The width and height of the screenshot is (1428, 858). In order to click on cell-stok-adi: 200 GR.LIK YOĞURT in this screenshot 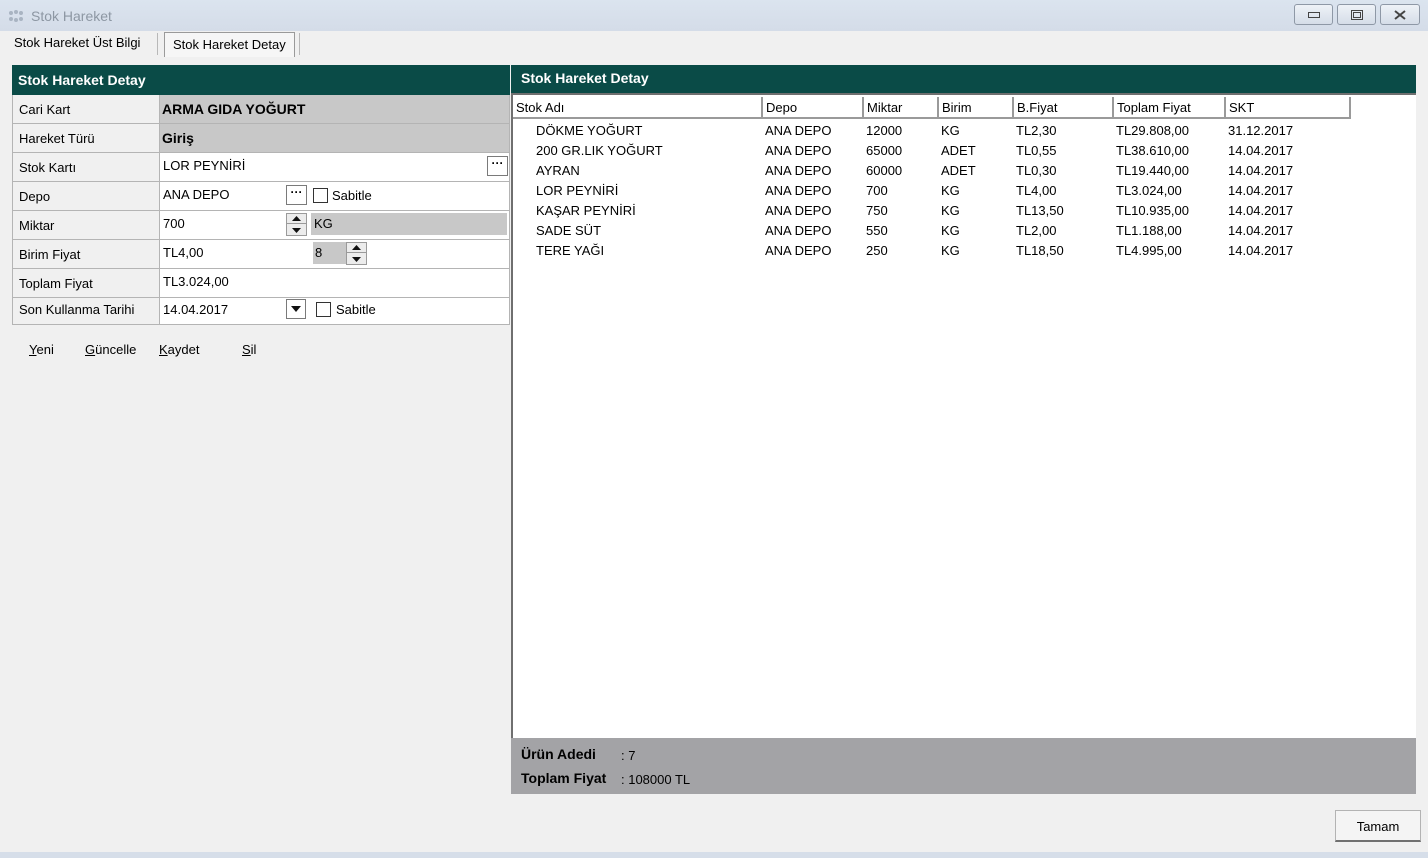, I will do `click(599, 151)`.